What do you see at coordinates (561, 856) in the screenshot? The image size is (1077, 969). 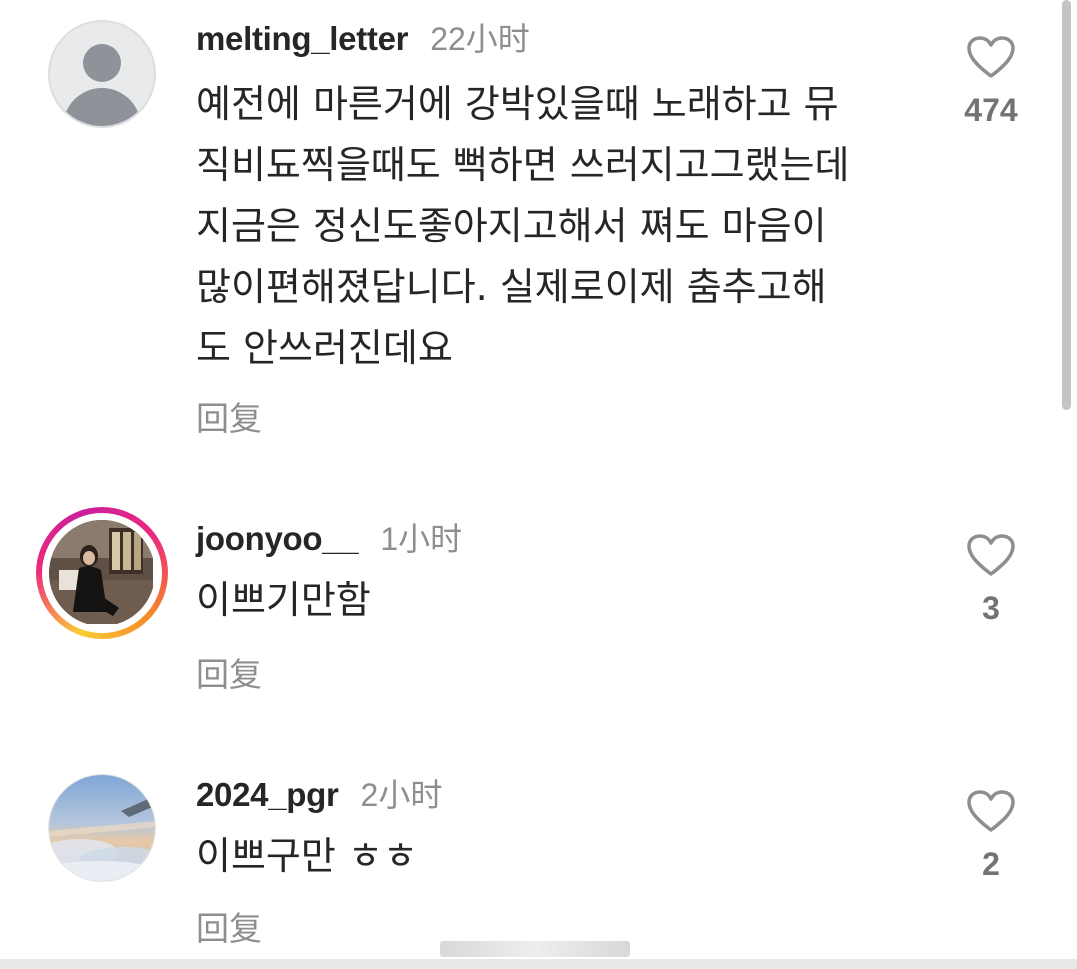 I see `comment-text: 이쁘구만 ㅎㅎ` at bounding box center [561, 856].